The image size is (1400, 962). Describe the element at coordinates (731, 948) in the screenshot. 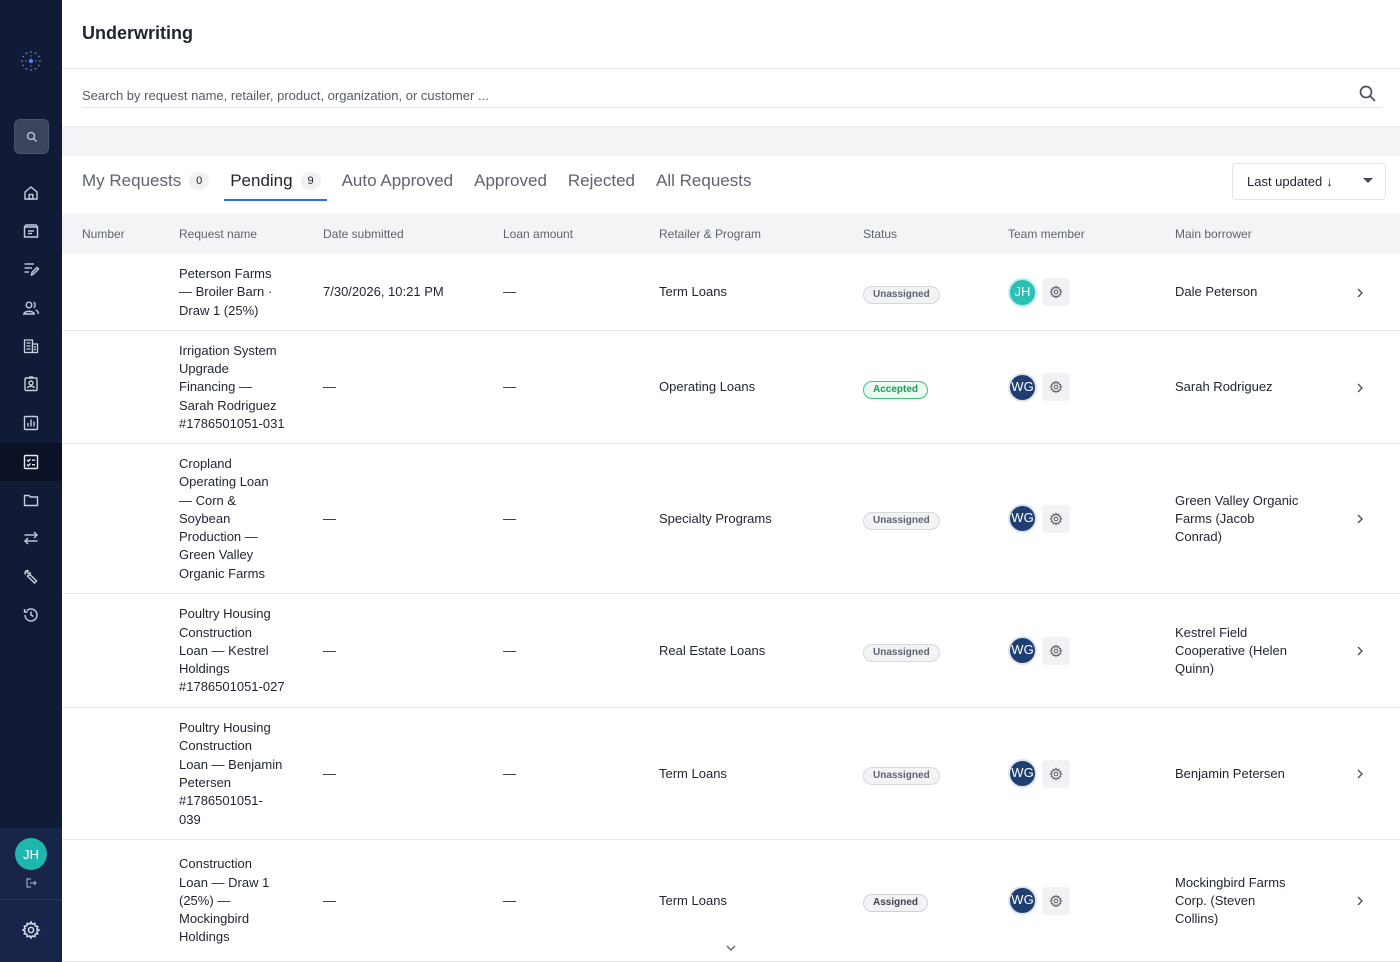

I see `chevron-down-icon` at that location.